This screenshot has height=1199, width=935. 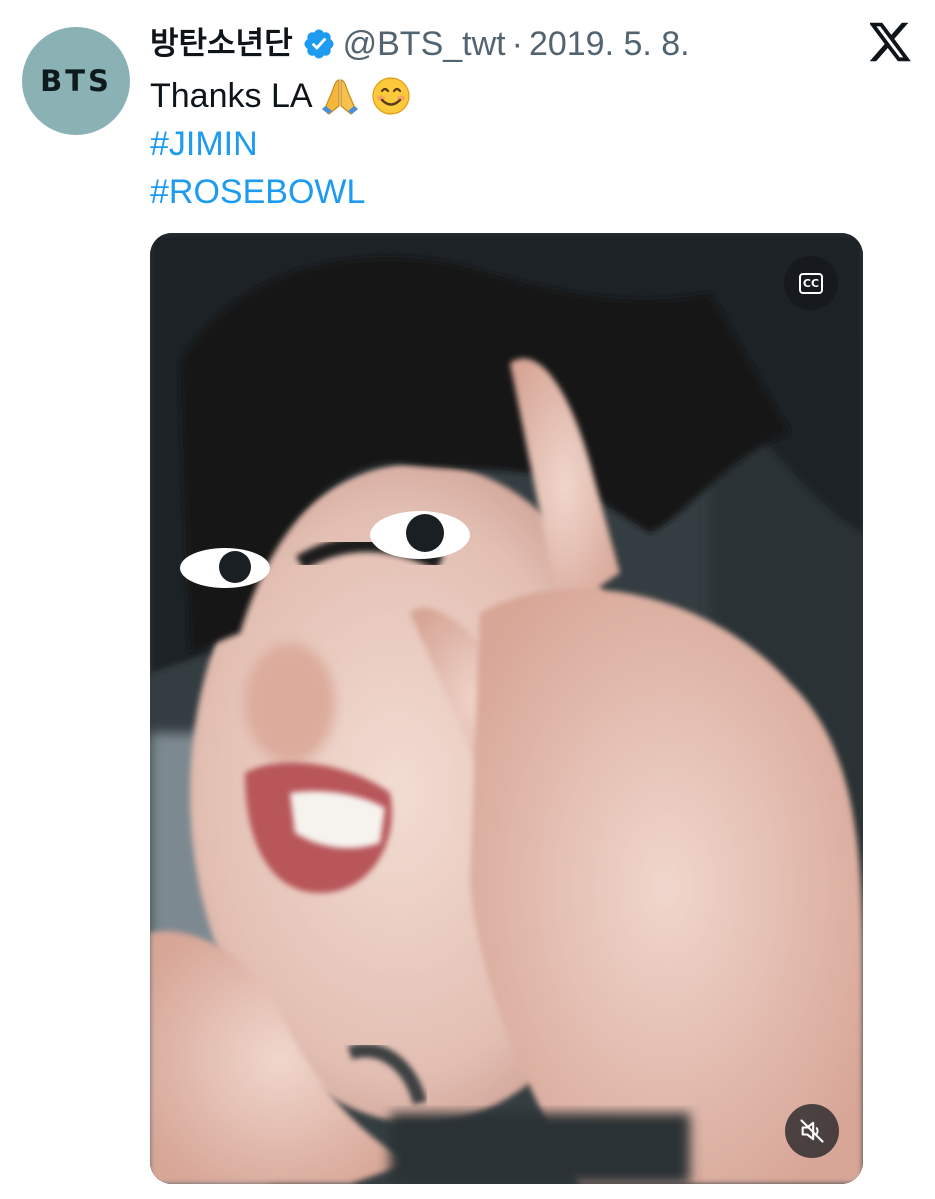 I want to click on tweet-body: Thanks LA #JIMIN #ROSEBOWL, so click(x=280, y=144).